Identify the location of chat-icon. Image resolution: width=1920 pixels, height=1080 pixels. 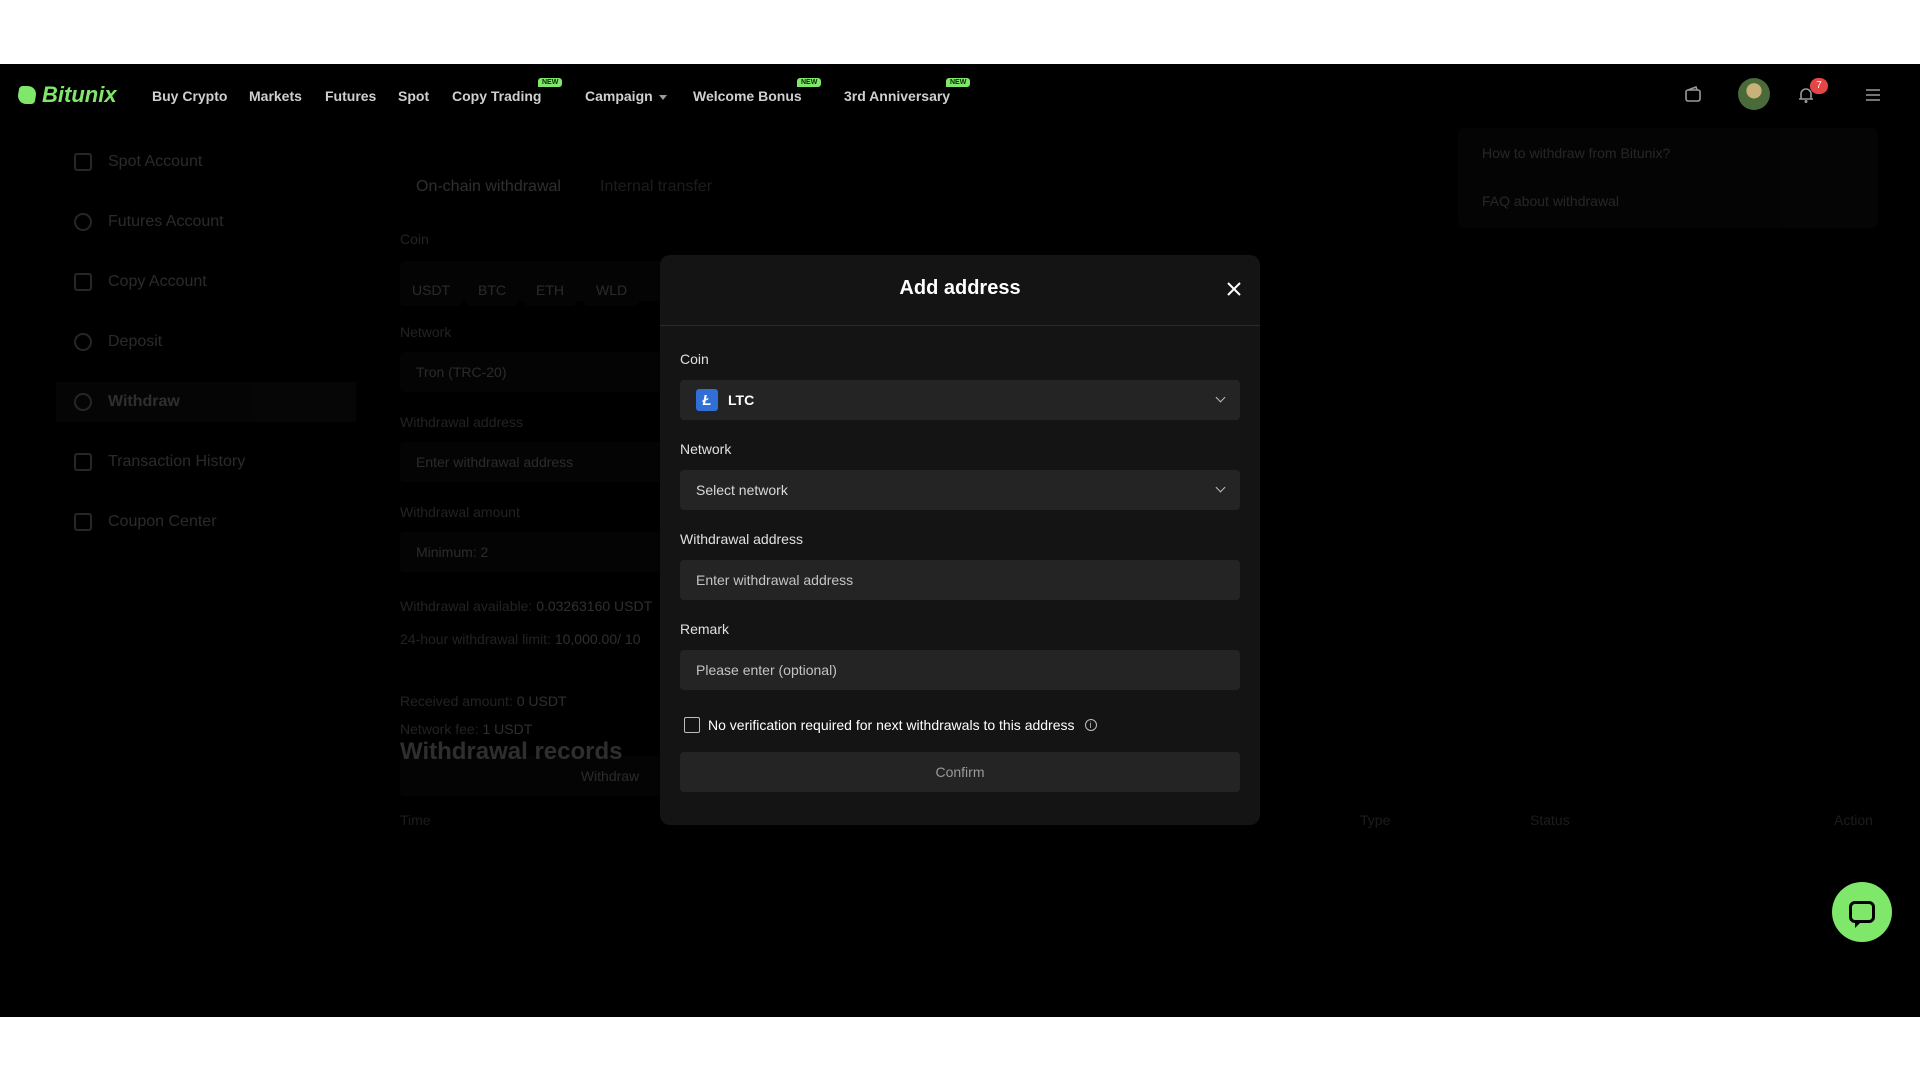
(1862, 914).